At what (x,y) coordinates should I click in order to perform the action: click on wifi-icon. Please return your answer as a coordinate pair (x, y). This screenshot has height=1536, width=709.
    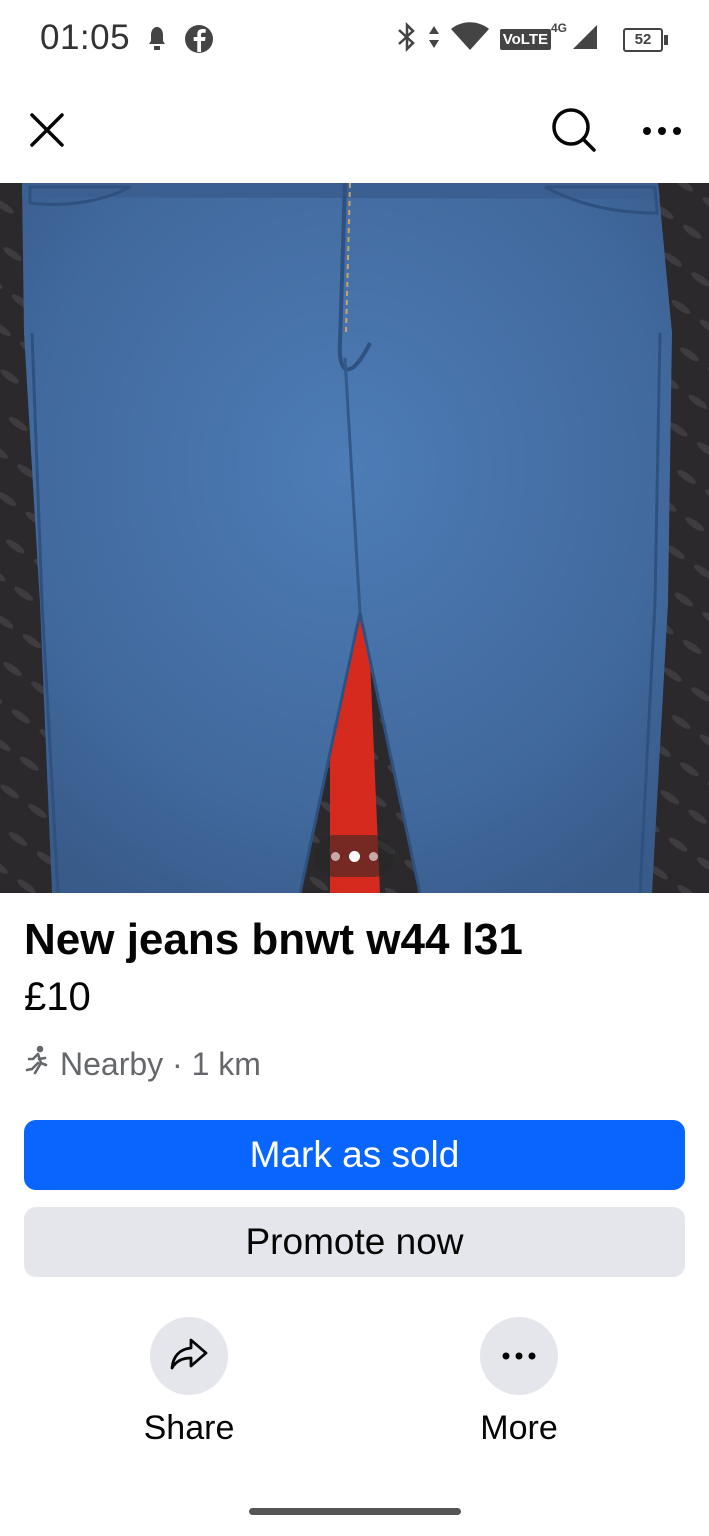
    Looking at the image, I should click on (470, 39).